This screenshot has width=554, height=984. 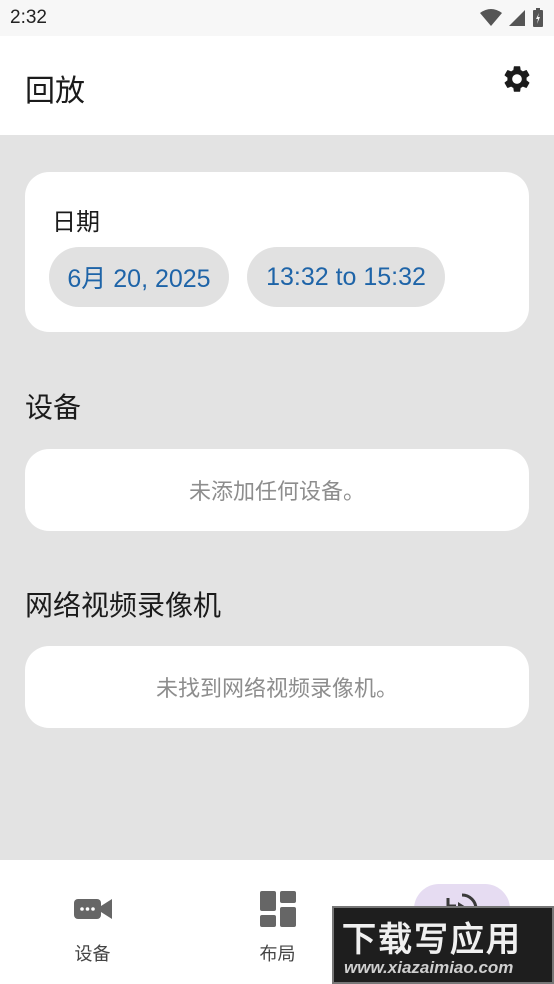 I want to click on gear-icon, so click(x=517, y=81).